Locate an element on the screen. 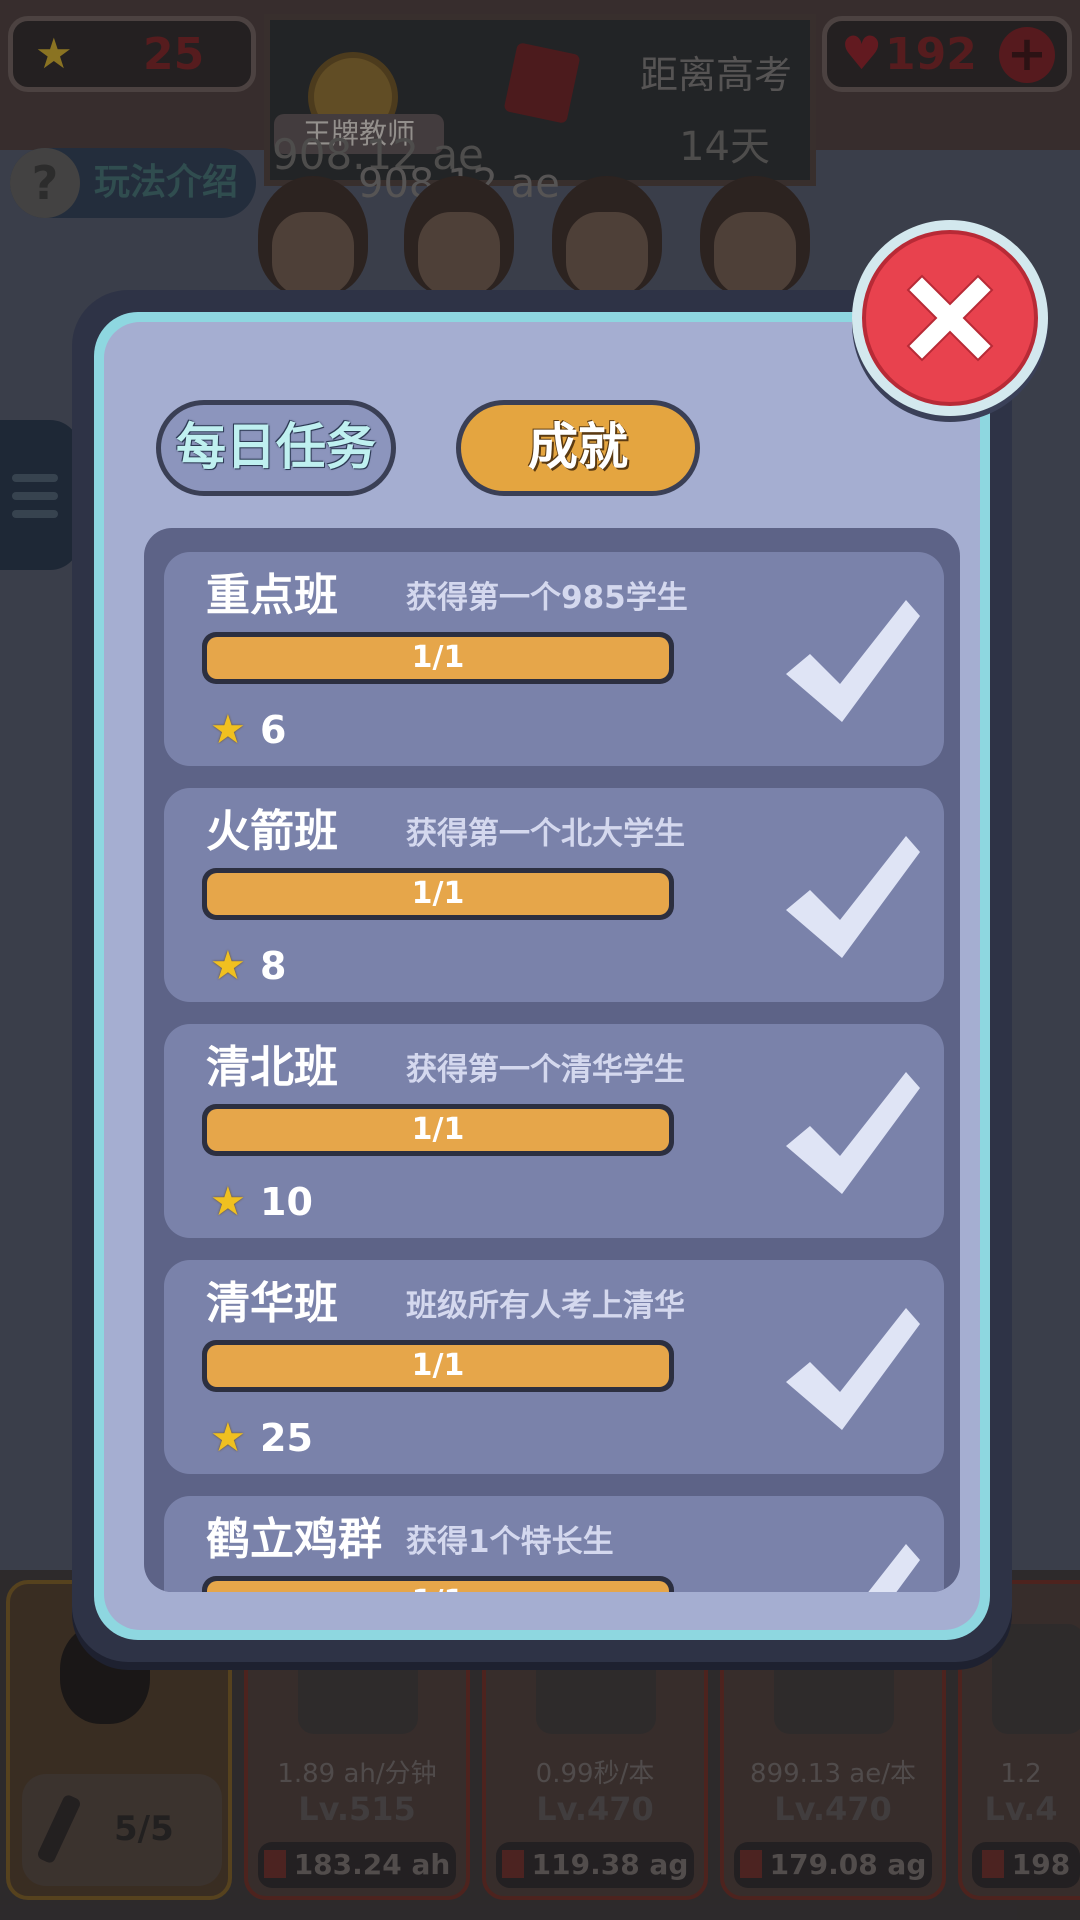  achievement-item: 清北班 获得第一个清华学生 1/1 ★ 10 is located at coordinates (554, 1131).